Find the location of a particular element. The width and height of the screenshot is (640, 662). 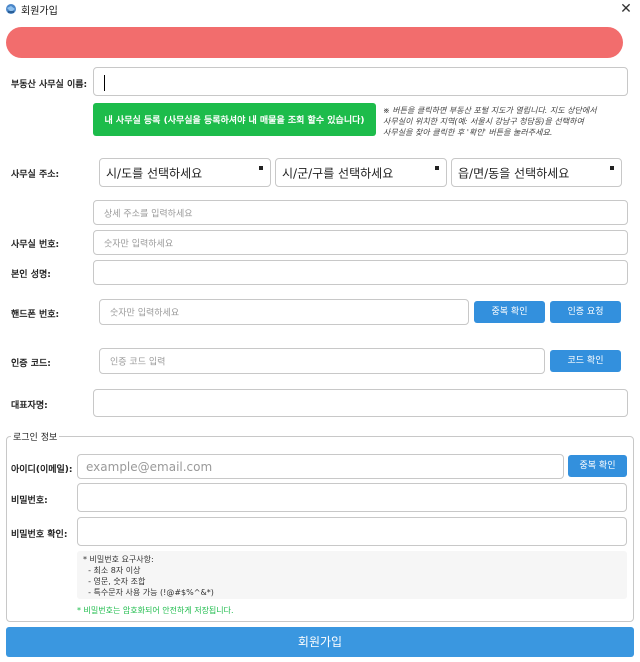

detail-address-placeholder: 상세 주소를 입력하세요 is located at coordinates (148, 214).